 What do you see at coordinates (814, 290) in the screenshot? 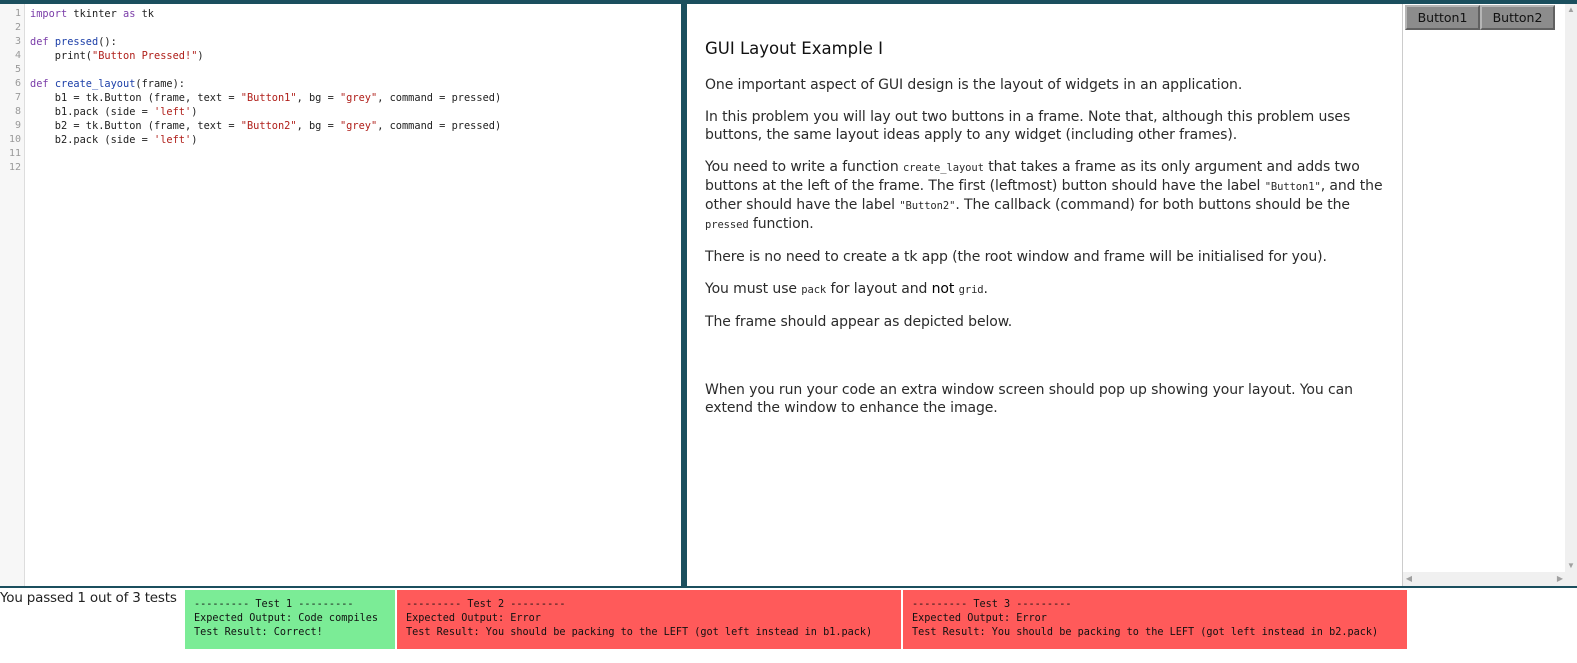
I see `inline-code: pack` at bounding box center [814, 290].